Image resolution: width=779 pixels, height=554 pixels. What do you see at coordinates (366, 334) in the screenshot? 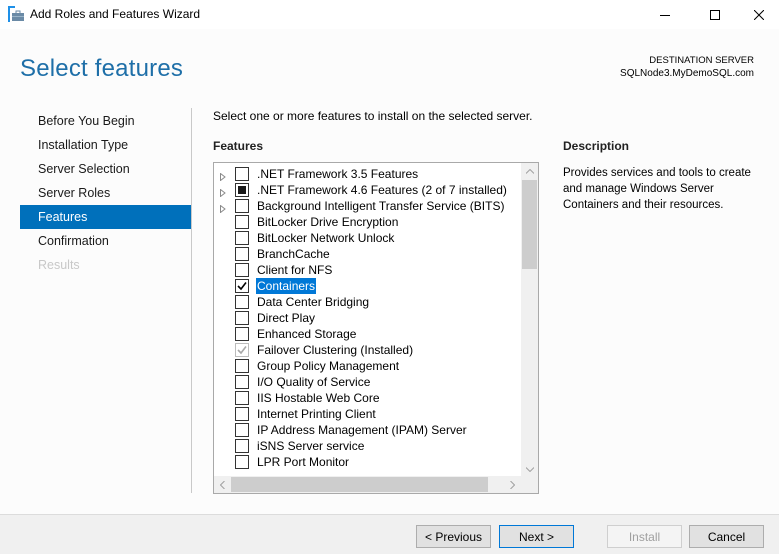
I see `feature-row: Enhanced Storage` at bounding box center [366, 334].